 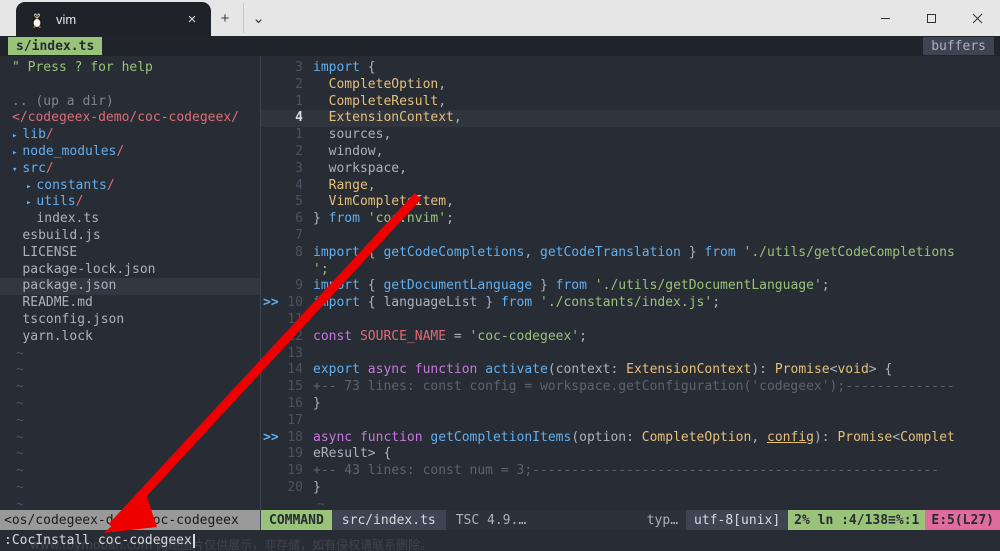 I want to click on explorer-item-lib: ▸ lib/, so click(x=130, y=135).